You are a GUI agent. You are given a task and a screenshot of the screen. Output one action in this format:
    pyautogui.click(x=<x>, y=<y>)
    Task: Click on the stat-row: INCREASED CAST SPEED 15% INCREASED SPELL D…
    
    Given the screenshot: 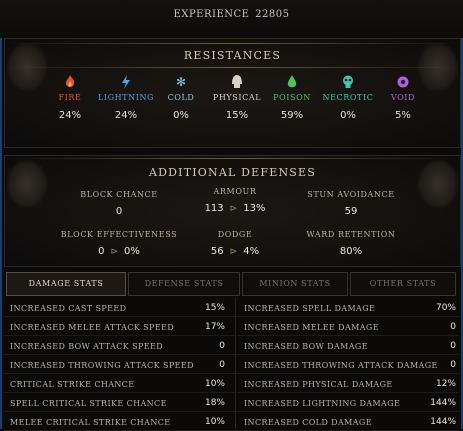 What is the action you would take?
    pyautogui.click(x=231, y=307)
    